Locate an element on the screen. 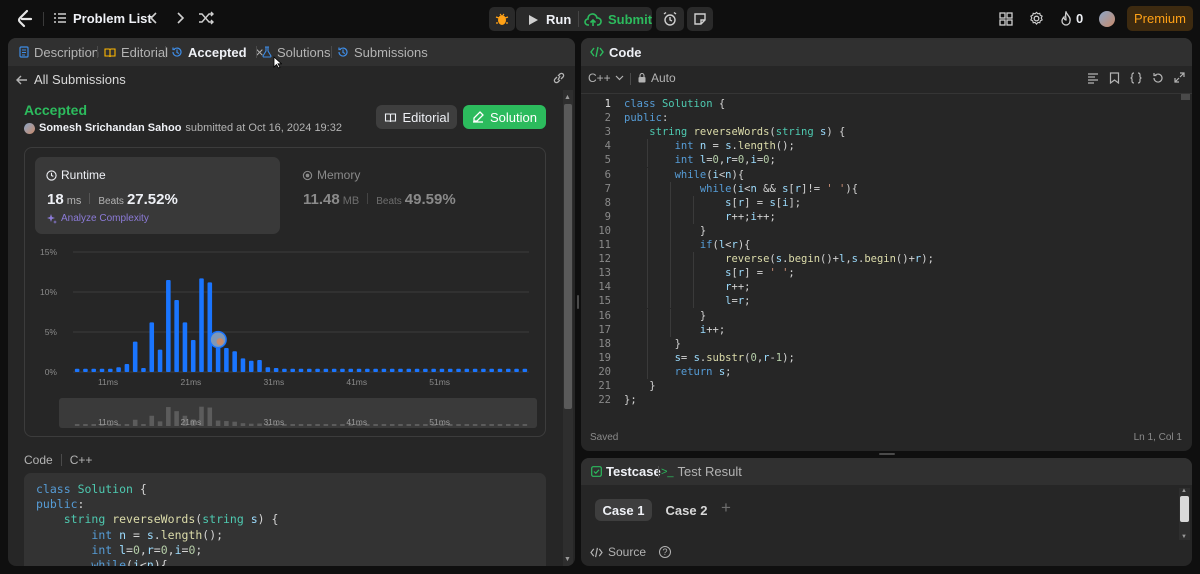 The image size is (1200, 574). bookmark-icon is located at coordinates (1114, 78).